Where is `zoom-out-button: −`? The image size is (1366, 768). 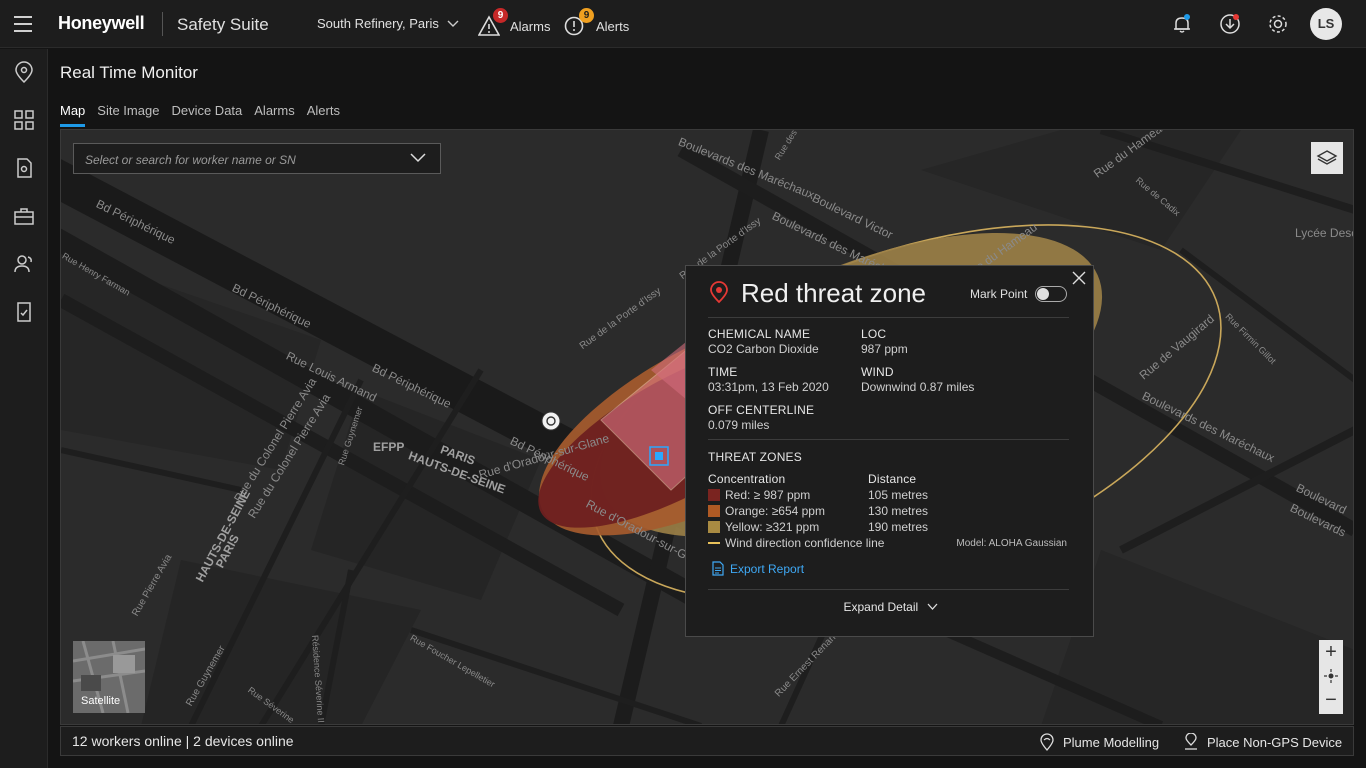
zoom-out-button: − is located at coordinates (1331, 700).